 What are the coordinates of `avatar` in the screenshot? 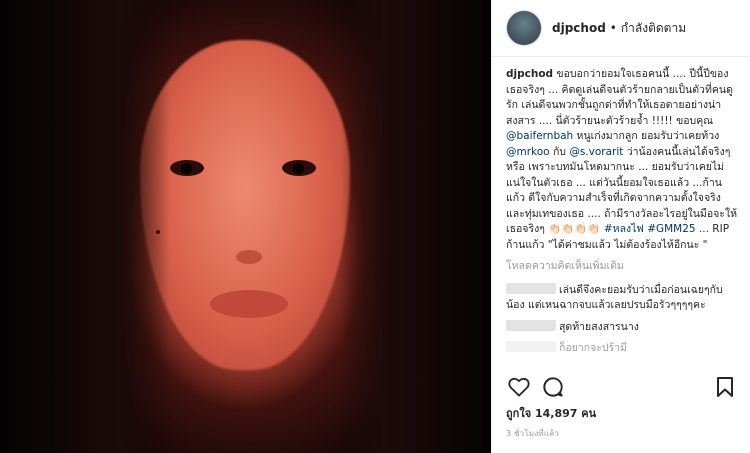 It's located at (524, 28).